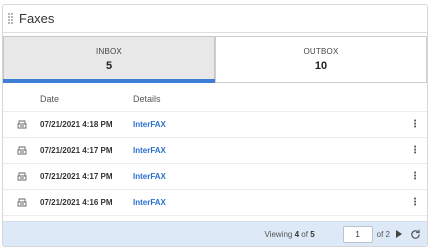 This screenshot has width=432, height=250. Describe the element at coordinates (297, 234) in the screenshot. I see `viewing-count: 4` at that location.